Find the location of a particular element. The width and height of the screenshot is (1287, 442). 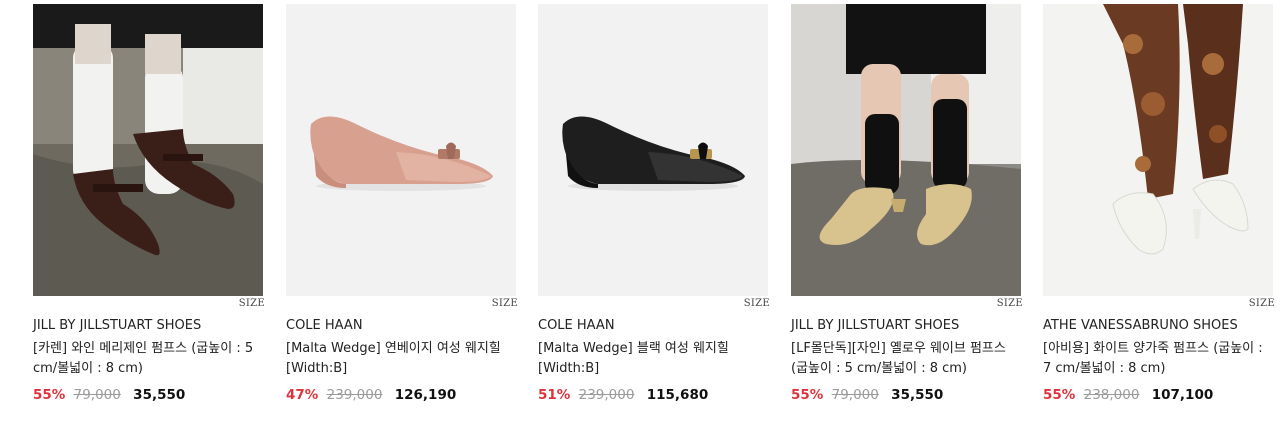

product-name: [카렌] 와인 메리제인 펌프스 (굽높이 : 5 cm/볼넓이 : 8 cm) is located at coordinates (149, 359).